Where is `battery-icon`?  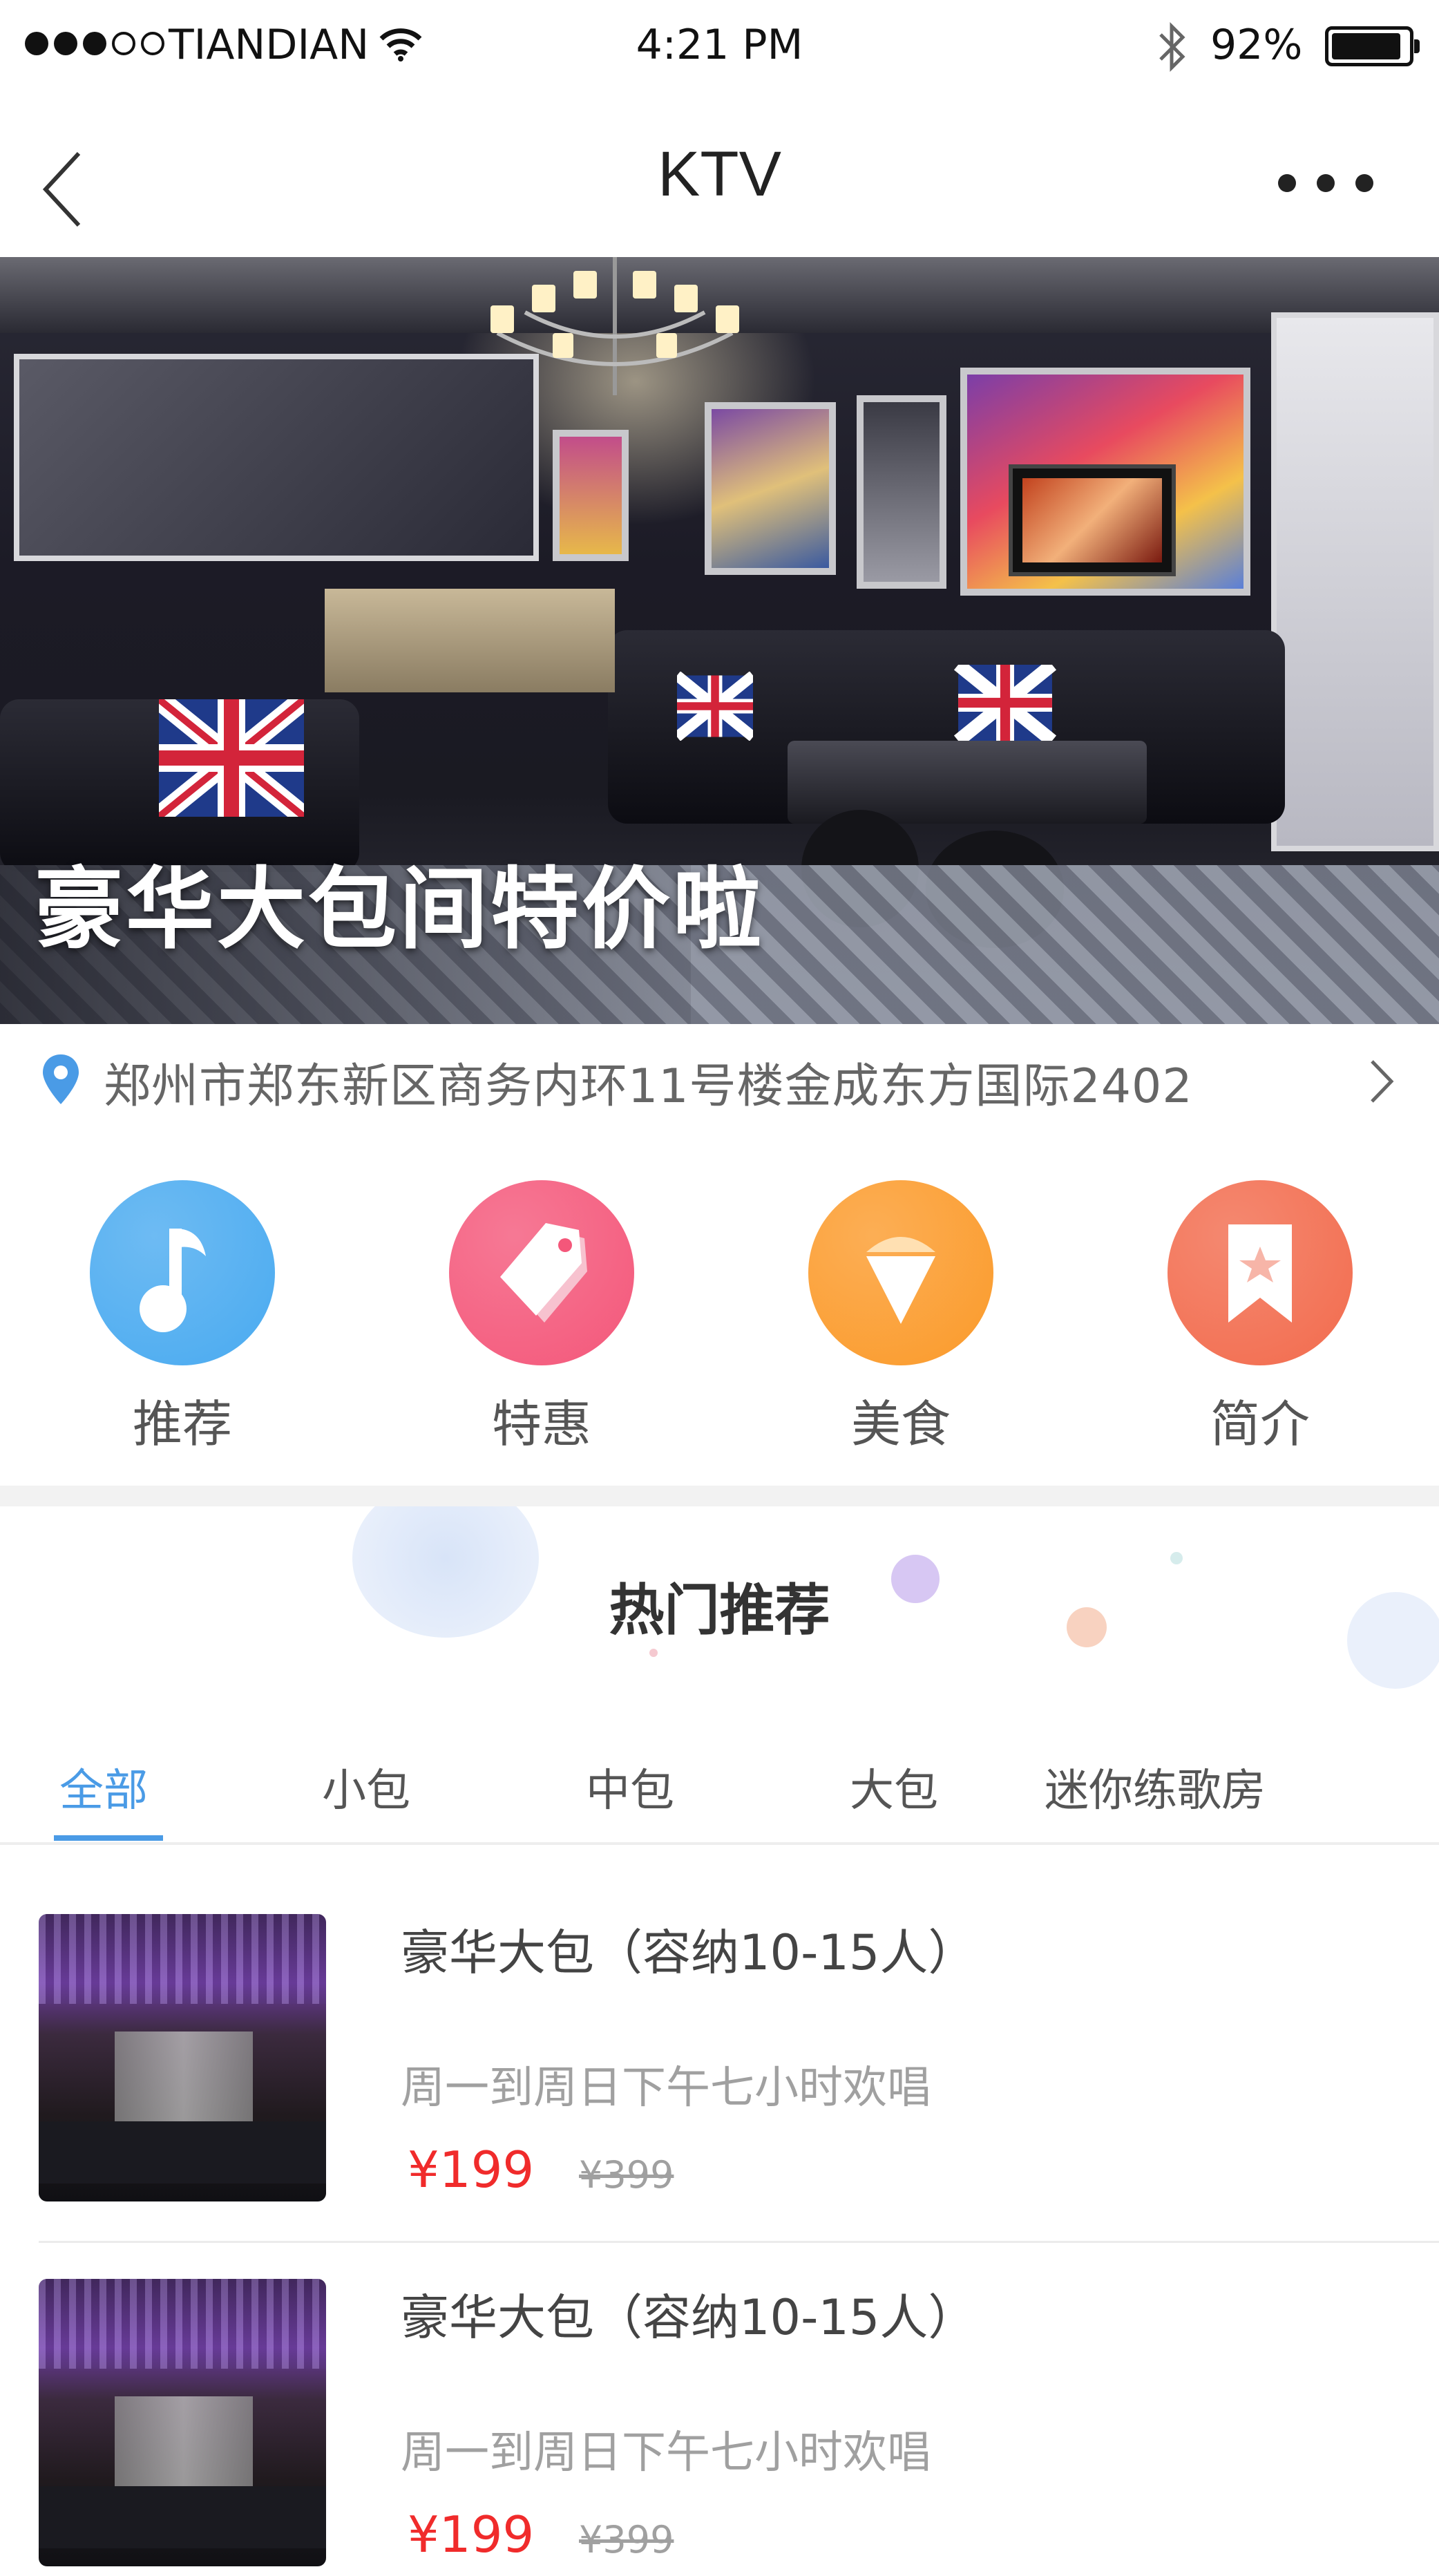 battery-icon is located at coordinates (1372, 46).